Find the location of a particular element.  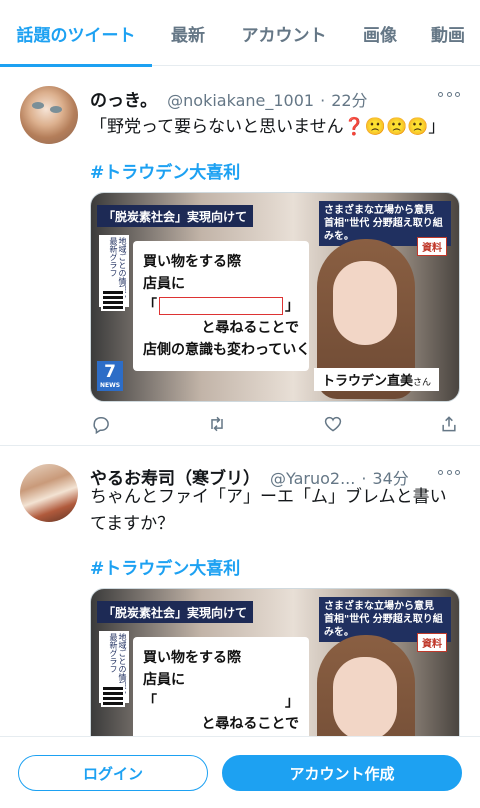

tab-videos: 動画 is located at coordinates (448, 33).